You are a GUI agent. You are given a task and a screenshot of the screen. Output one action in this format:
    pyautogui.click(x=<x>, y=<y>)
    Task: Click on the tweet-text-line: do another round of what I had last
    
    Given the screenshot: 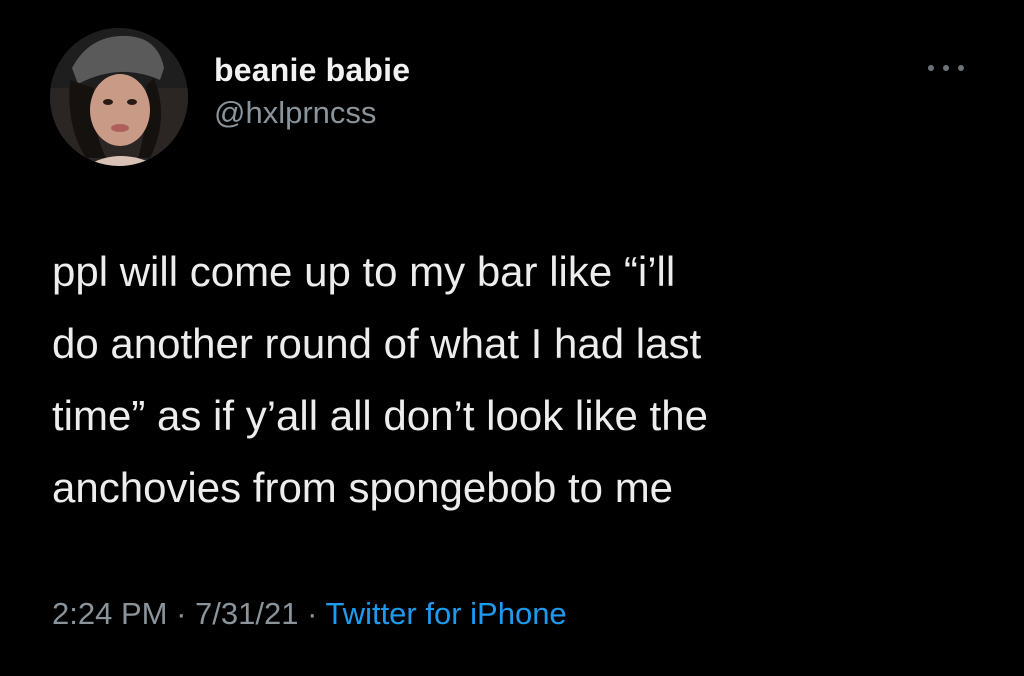 What is the action you would take?
    pyautogui.click(x=377, y=343)
    